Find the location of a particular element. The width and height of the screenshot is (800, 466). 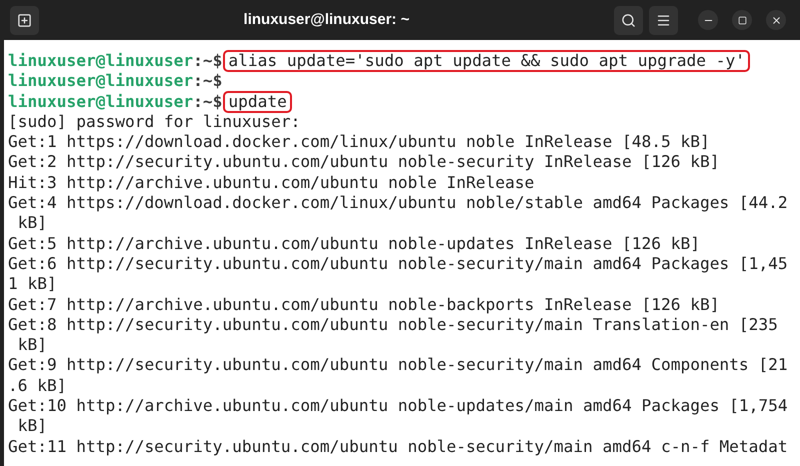

maximize-icon is located at coordinates (742, 20).